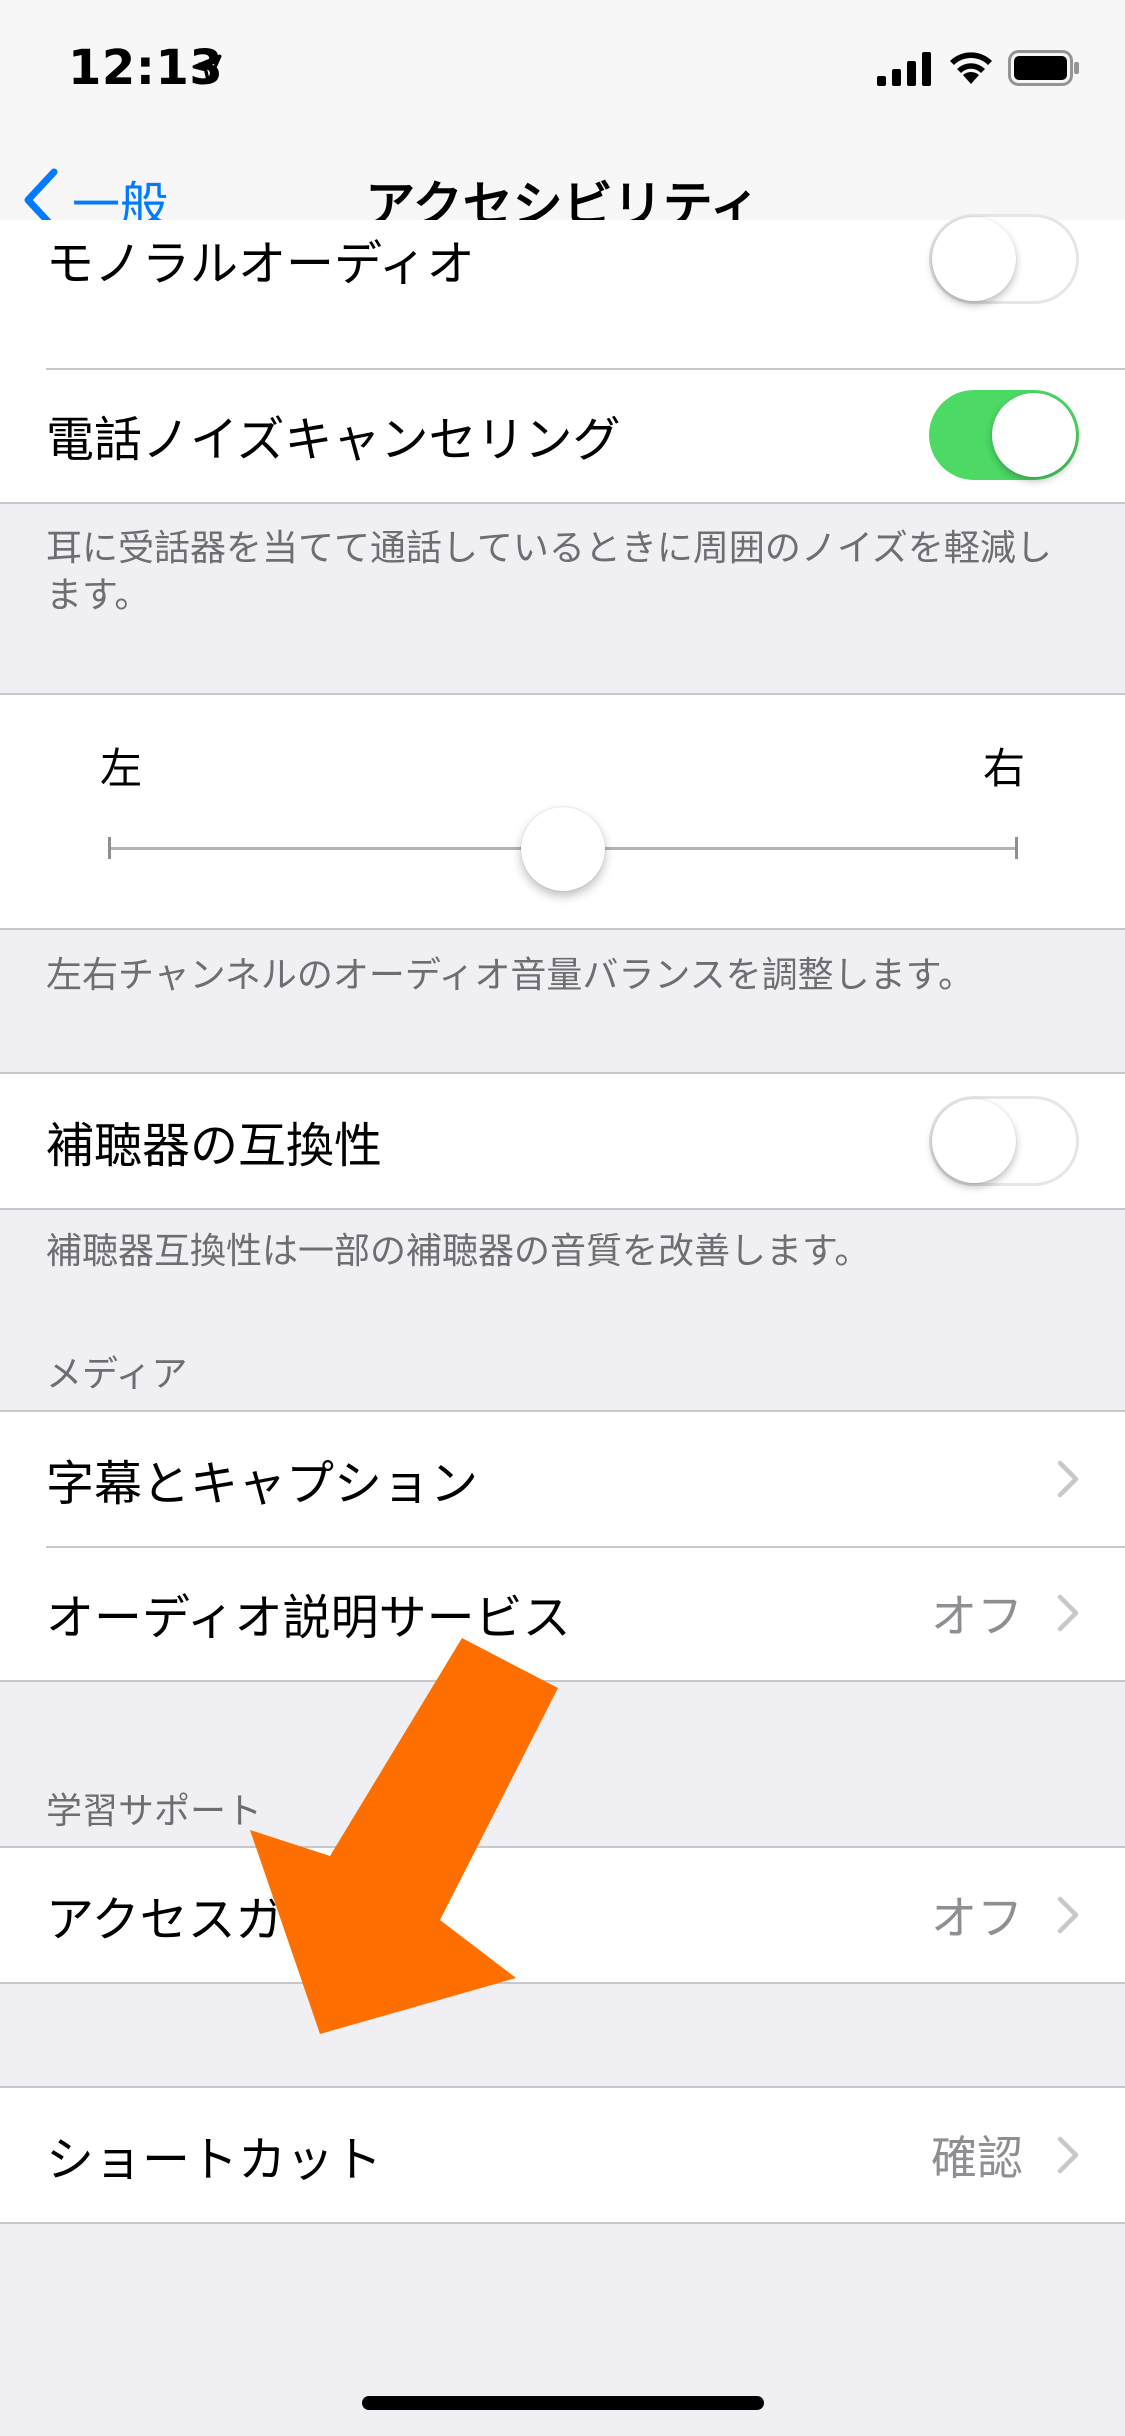 This screenshot has height=2436, width=1125. I want to click on hearing-aid-footer: 補聴器互換性は一部の補聴器の音質を改善します。, so click(458, 1251).